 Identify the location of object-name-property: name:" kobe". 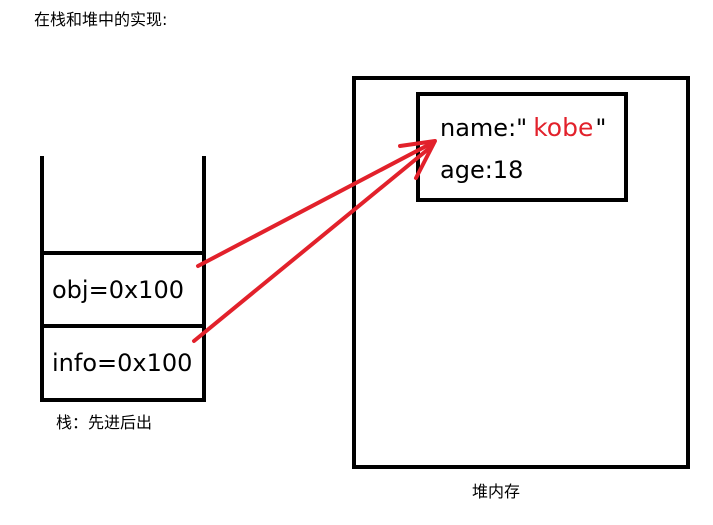
(523, 128).